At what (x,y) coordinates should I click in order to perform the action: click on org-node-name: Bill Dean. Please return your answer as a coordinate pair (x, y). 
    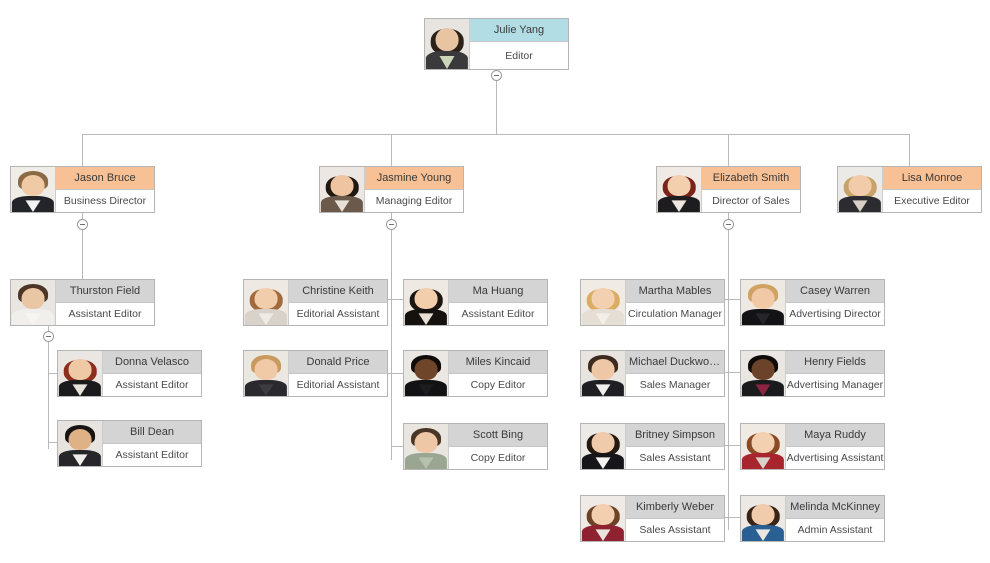
    Looking at the image, I should click on (152, 432).